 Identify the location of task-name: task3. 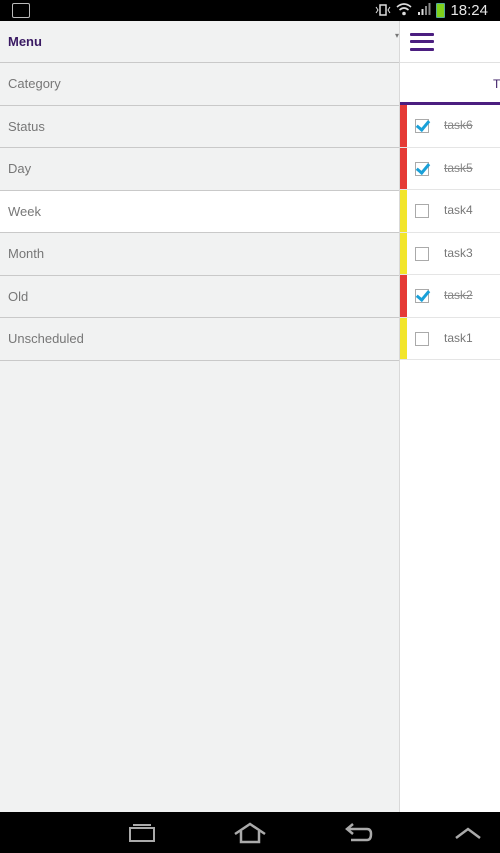
(458, 252).